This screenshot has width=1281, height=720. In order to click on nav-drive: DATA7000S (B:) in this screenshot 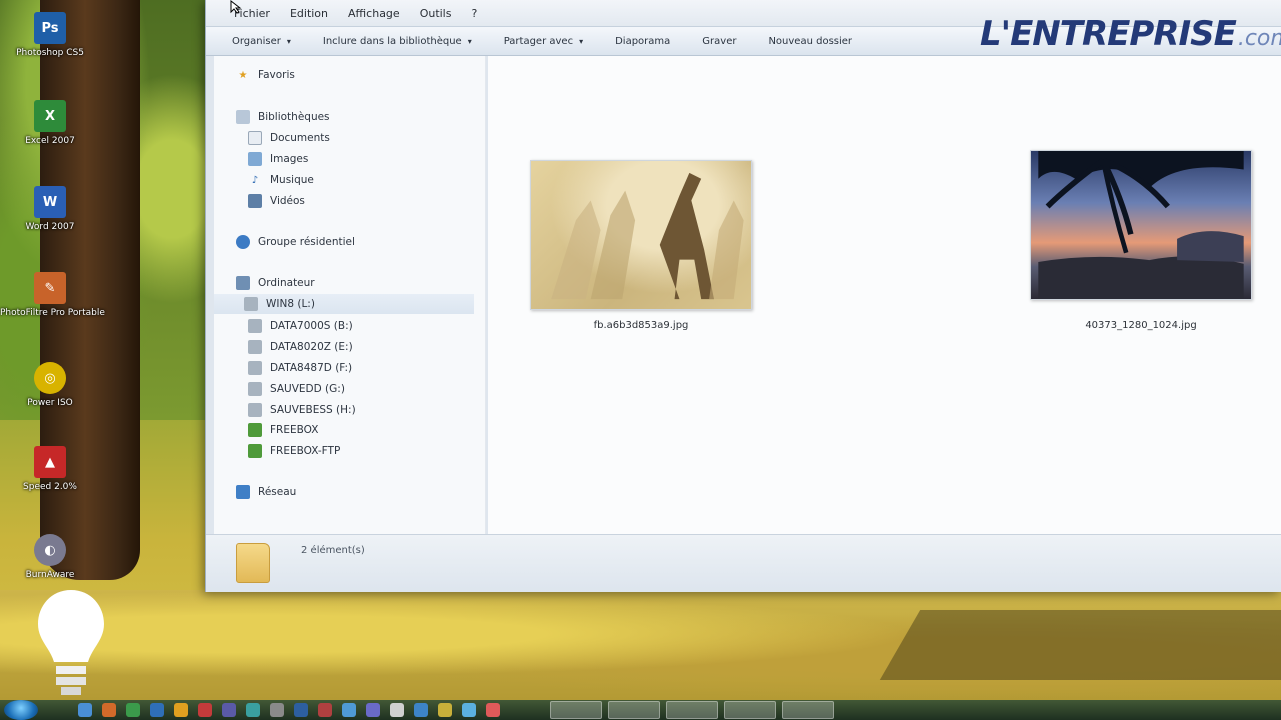, I will do `click(300, 326)`.